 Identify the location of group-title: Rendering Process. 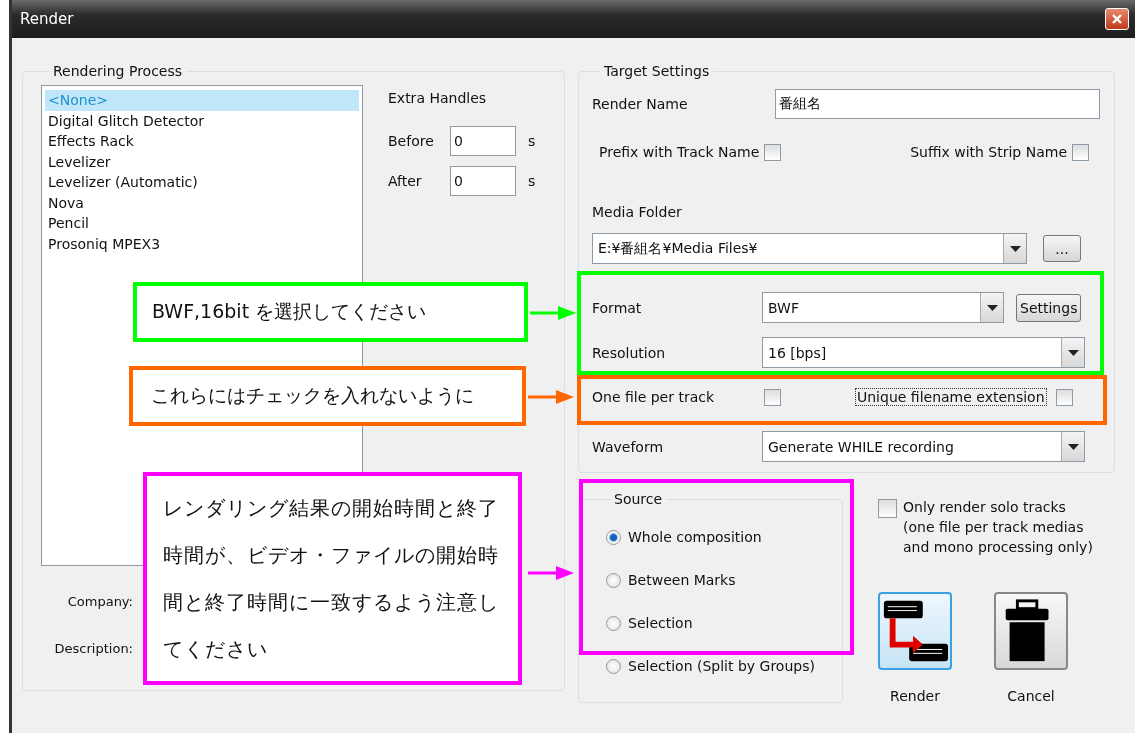
(118, 71).